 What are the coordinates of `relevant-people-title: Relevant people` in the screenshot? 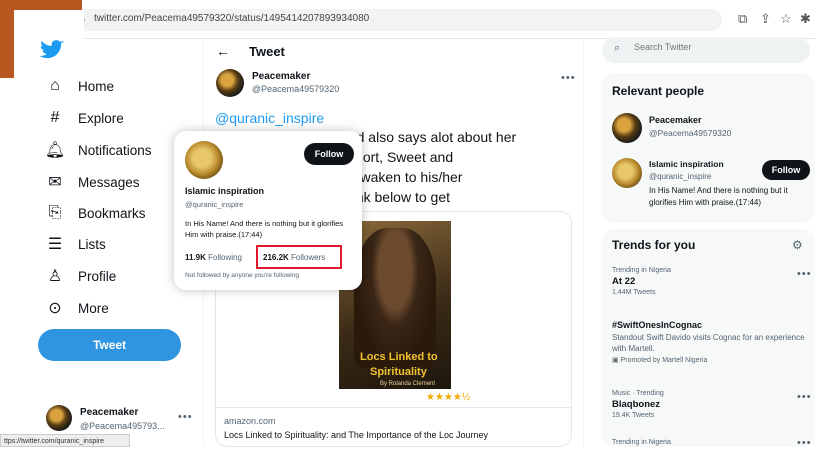 It's located at (658, 91).